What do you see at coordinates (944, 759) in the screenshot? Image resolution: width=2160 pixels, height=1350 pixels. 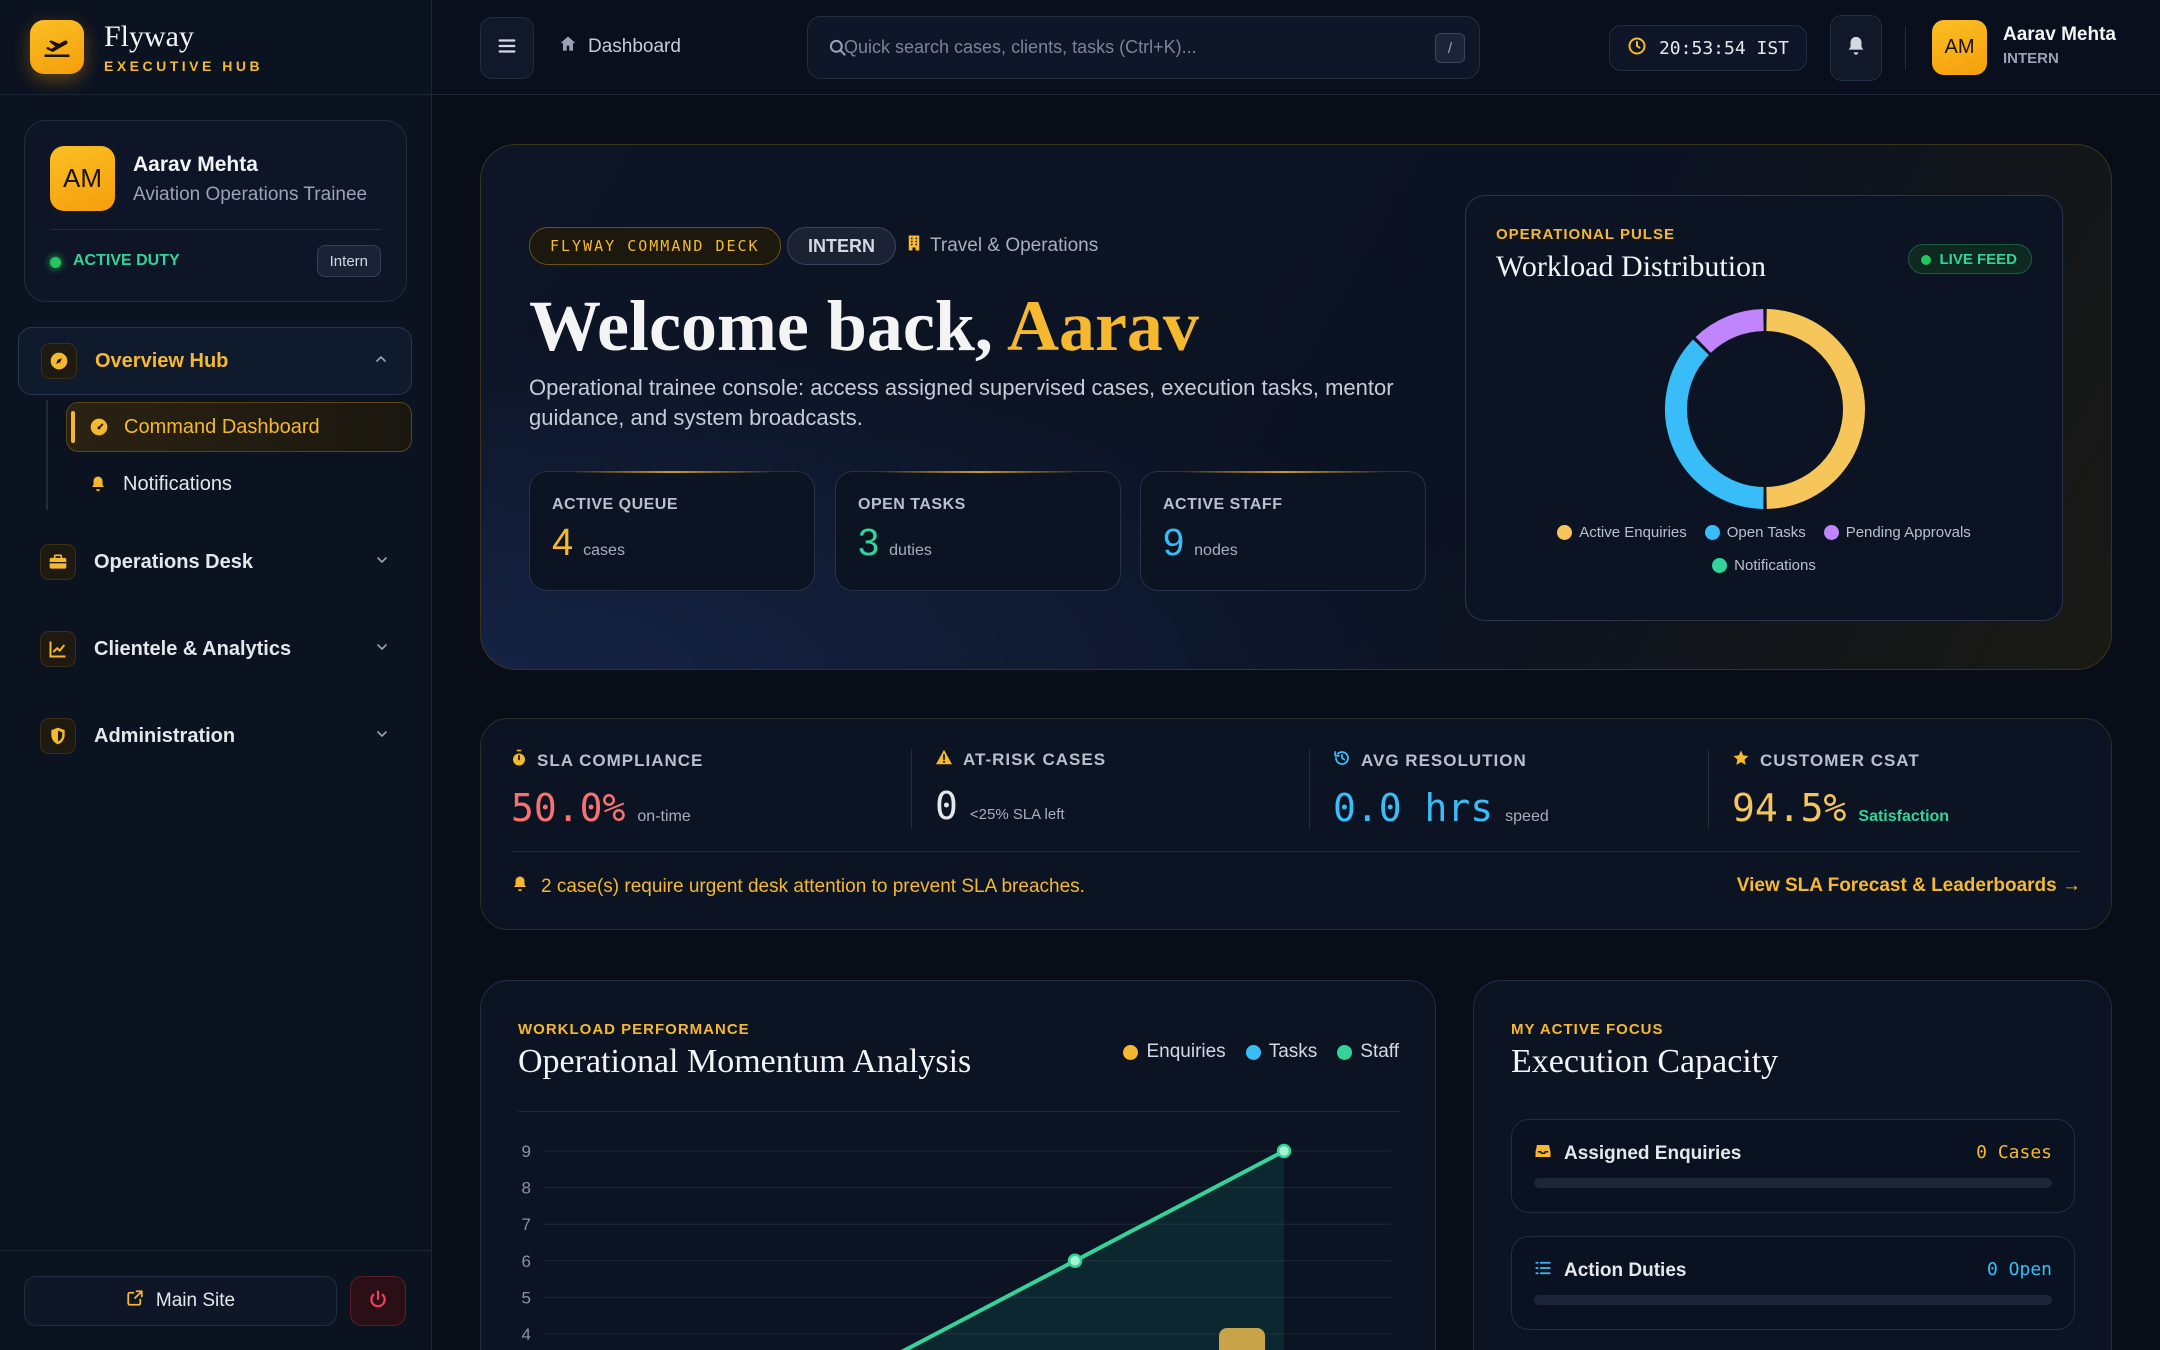 I see `warning-icon` at bounding box center [944, 759].